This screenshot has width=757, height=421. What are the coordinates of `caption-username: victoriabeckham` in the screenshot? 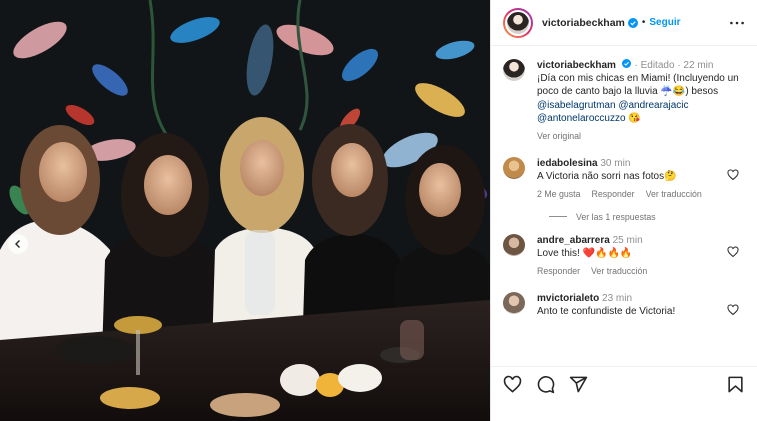 It's located at (576, 65).